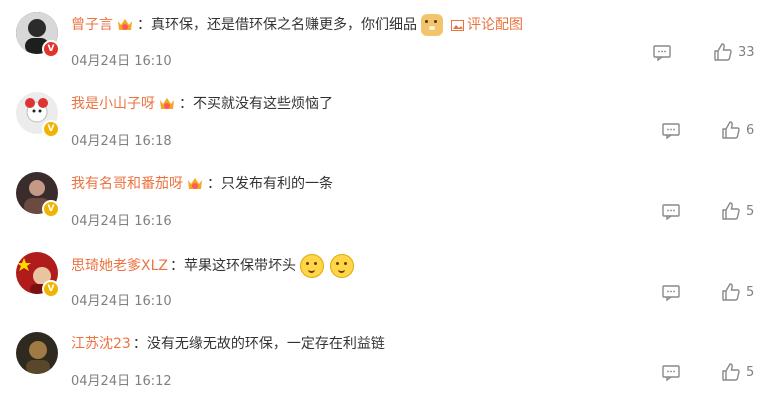  Describe the element at coordinates (113, 104) in the screenshot. I see `username-link: 我是小山子呀` at that location.